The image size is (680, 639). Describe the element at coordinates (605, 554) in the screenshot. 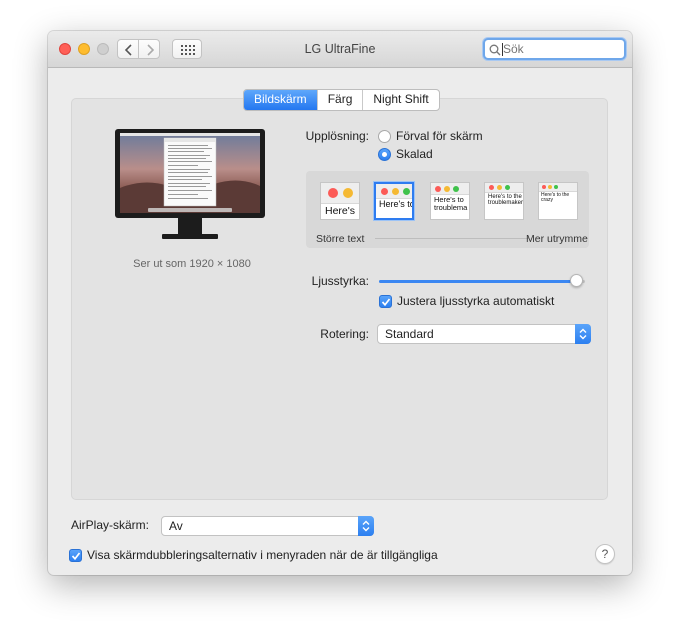

I see `help-button: ?` at that location.